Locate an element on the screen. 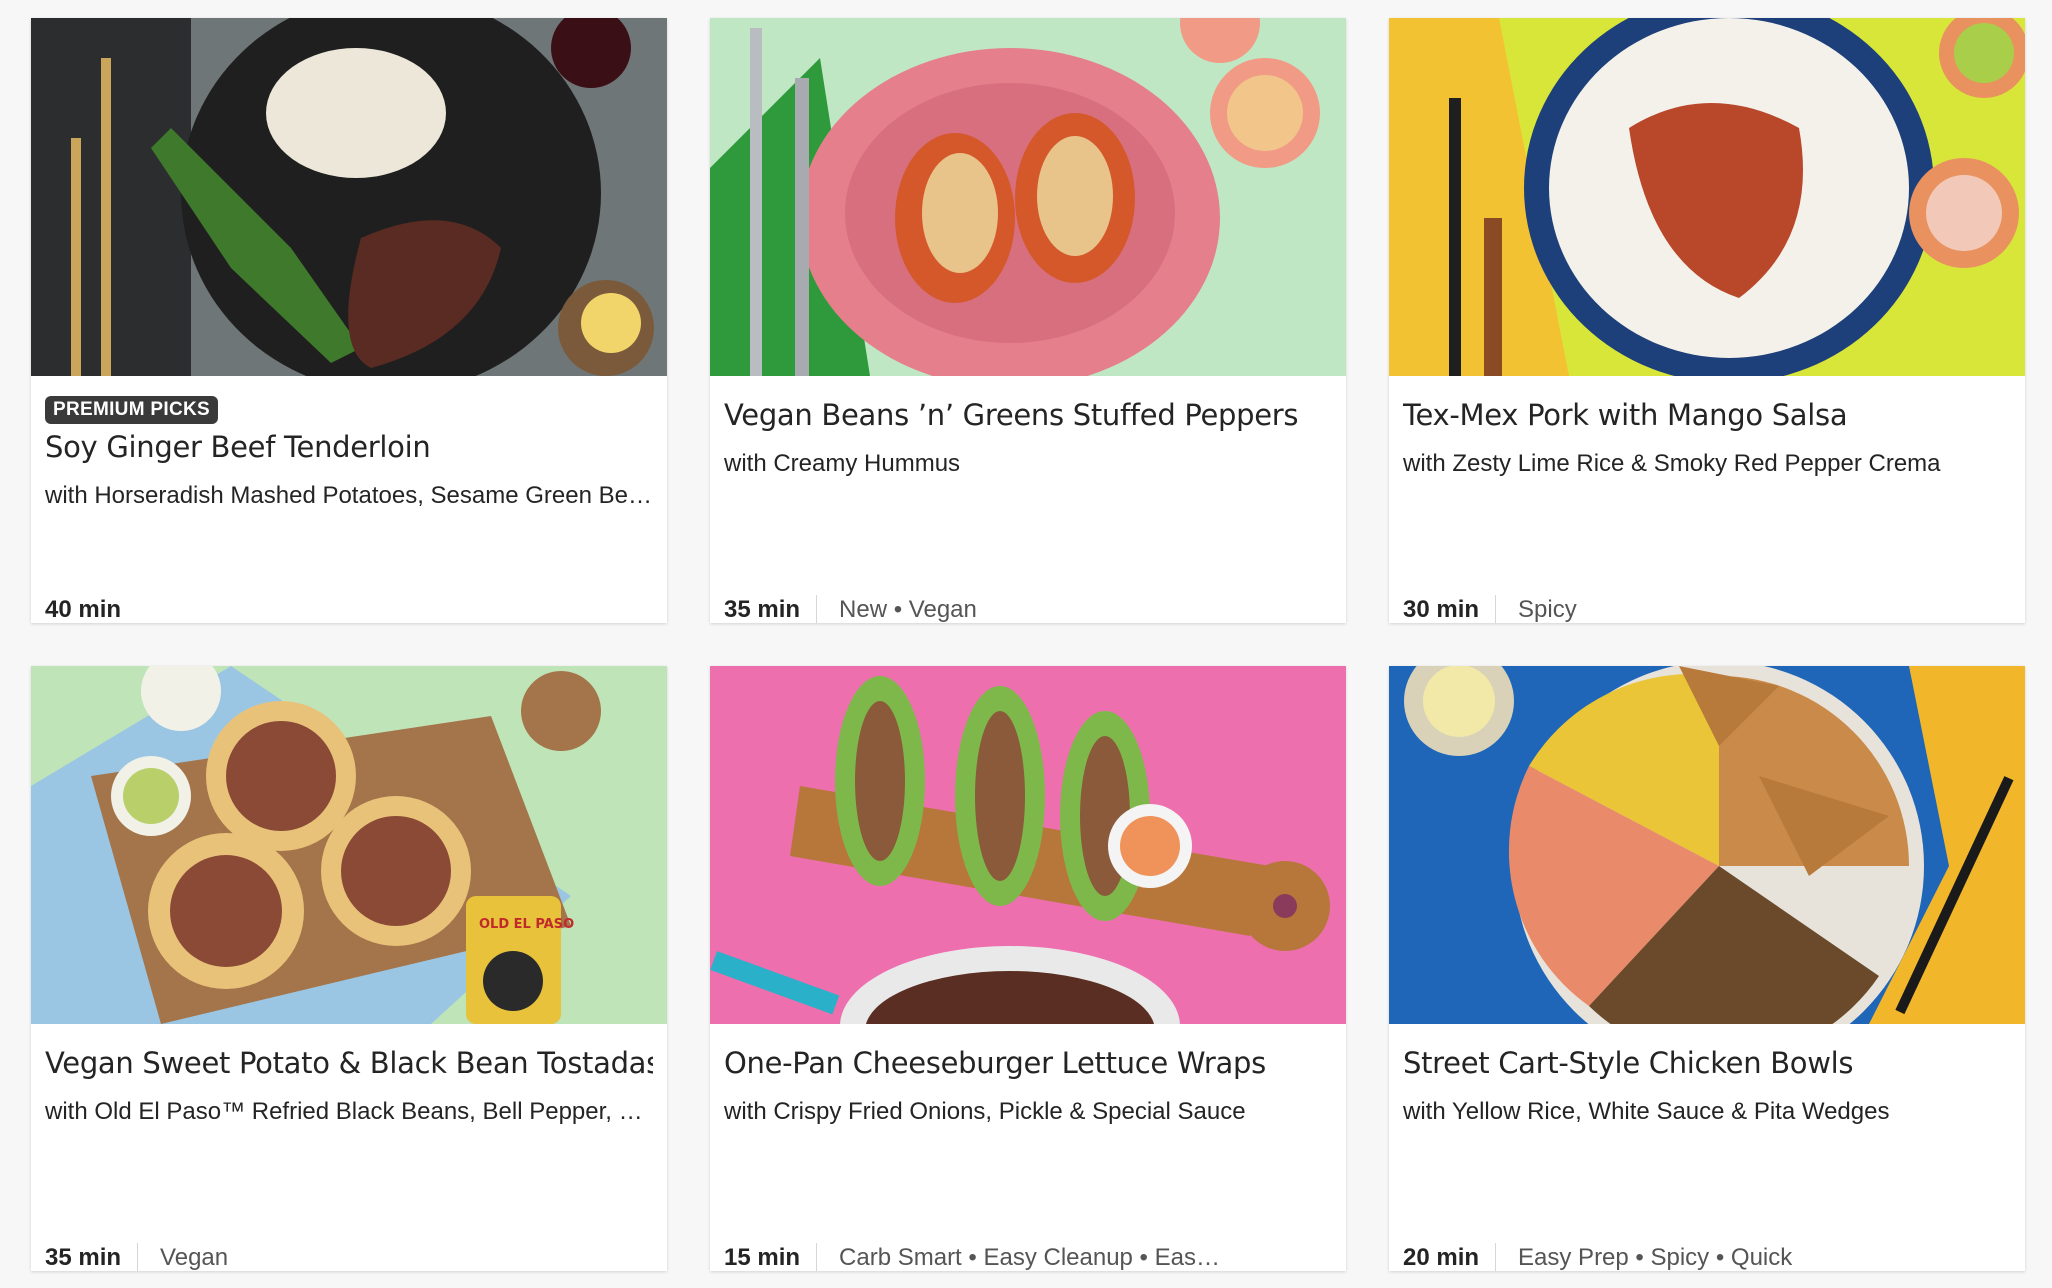  cook-time: 20 min is located at coordinates (1441, 1257).